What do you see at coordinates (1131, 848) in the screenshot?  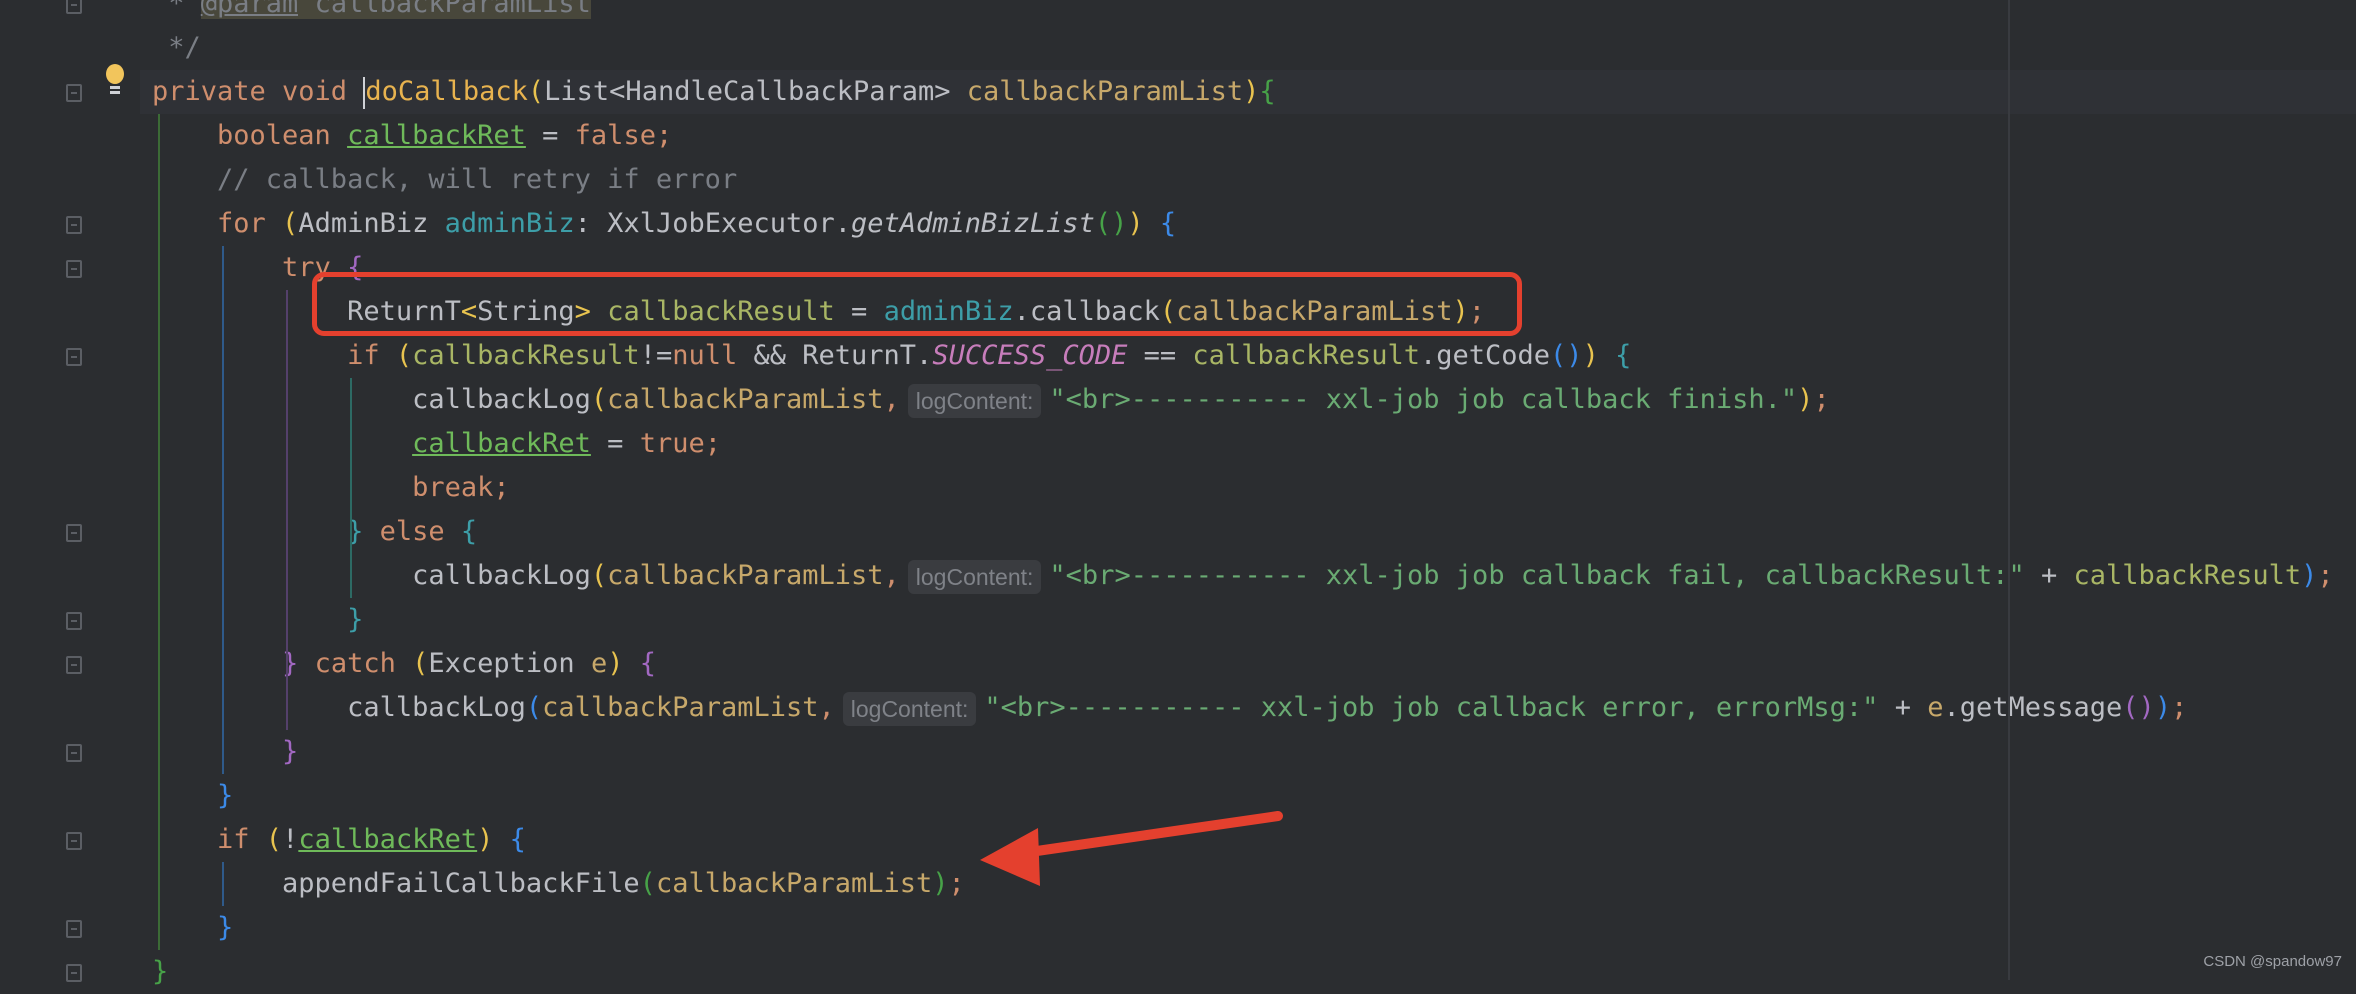 I see `arrow-annotation` at bounding box center [1131, 848].